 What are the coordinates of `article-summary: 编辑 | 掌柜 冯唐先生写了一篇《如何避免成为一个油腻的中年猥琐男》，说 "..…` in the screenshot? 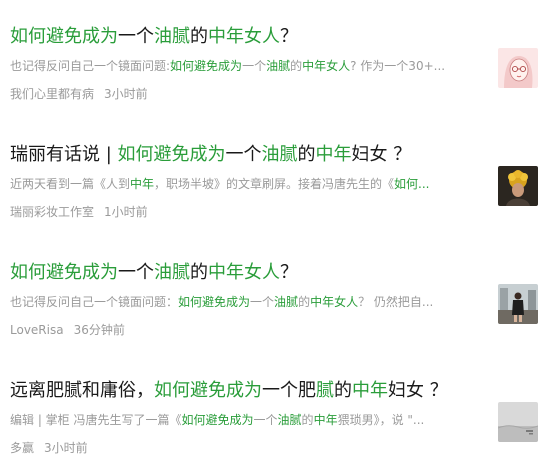 It's located at (248, 420).